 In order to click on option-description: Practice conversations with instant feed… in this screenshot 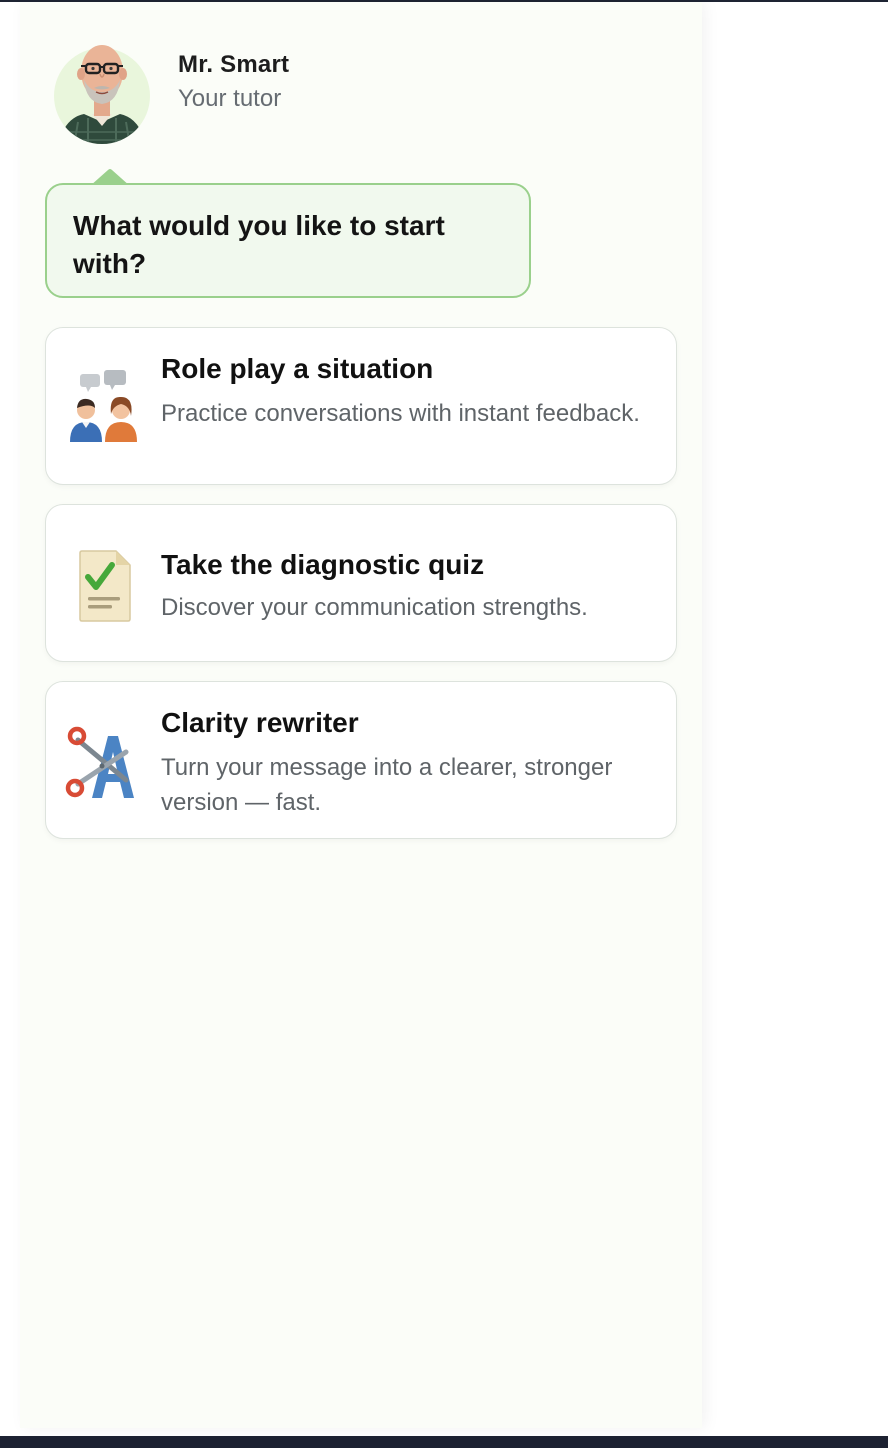, I will do `click(400, 413)`.